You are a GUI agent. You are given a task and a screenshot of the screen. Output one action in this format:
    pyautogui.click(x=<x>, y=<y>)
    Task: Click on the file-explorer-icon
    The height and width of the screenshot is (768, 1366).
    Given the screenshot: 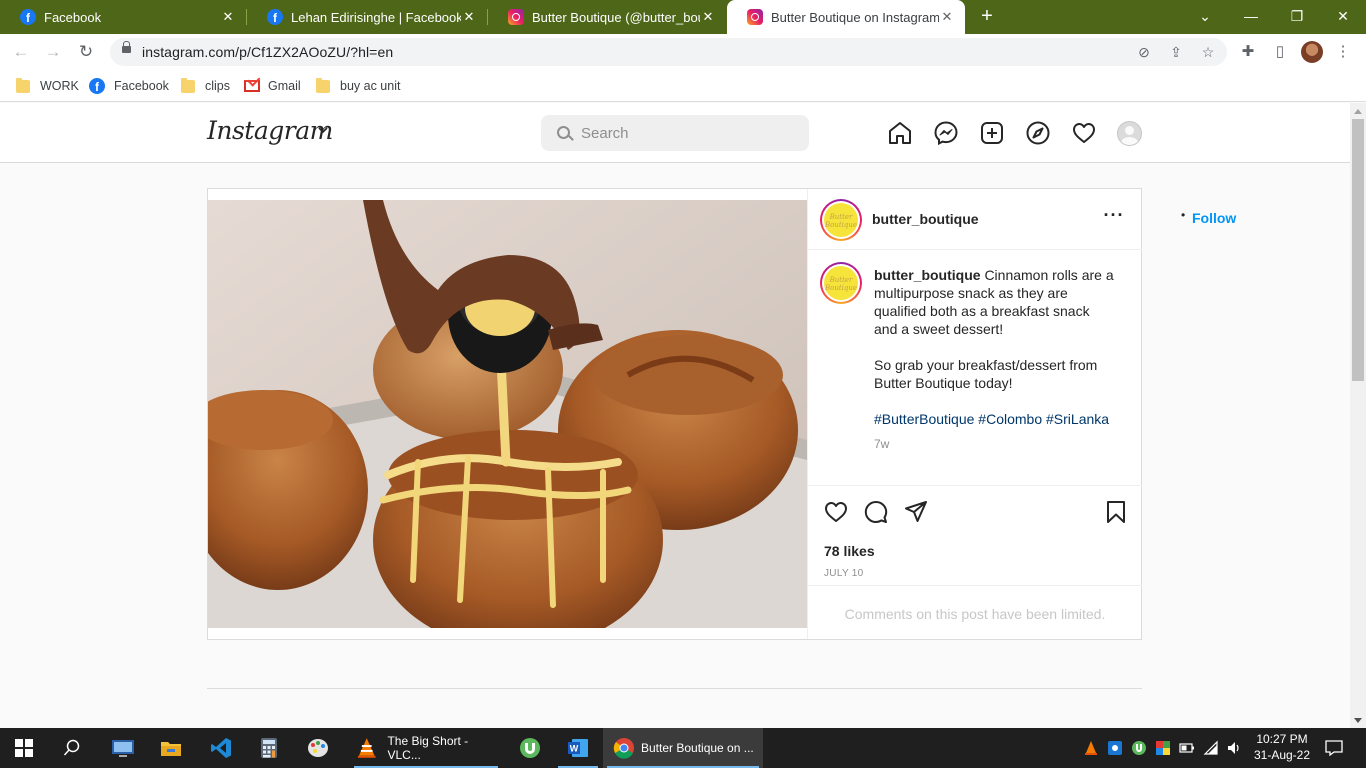 What is the action you would take?
    pyautogui.click(x=171, y=748)
    